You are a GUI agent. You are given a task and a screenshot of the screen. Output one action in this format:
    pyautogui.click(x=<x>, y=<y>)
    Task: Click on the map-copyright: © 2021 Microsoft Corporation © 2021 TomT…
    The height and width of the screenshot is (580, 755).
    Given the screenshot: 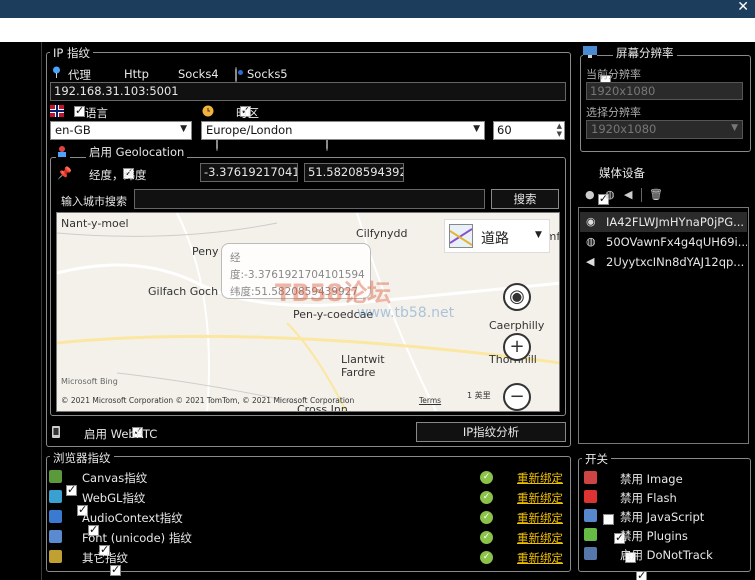 What is the action you would take?
    pyautogui.click(x=208, y=400)
    